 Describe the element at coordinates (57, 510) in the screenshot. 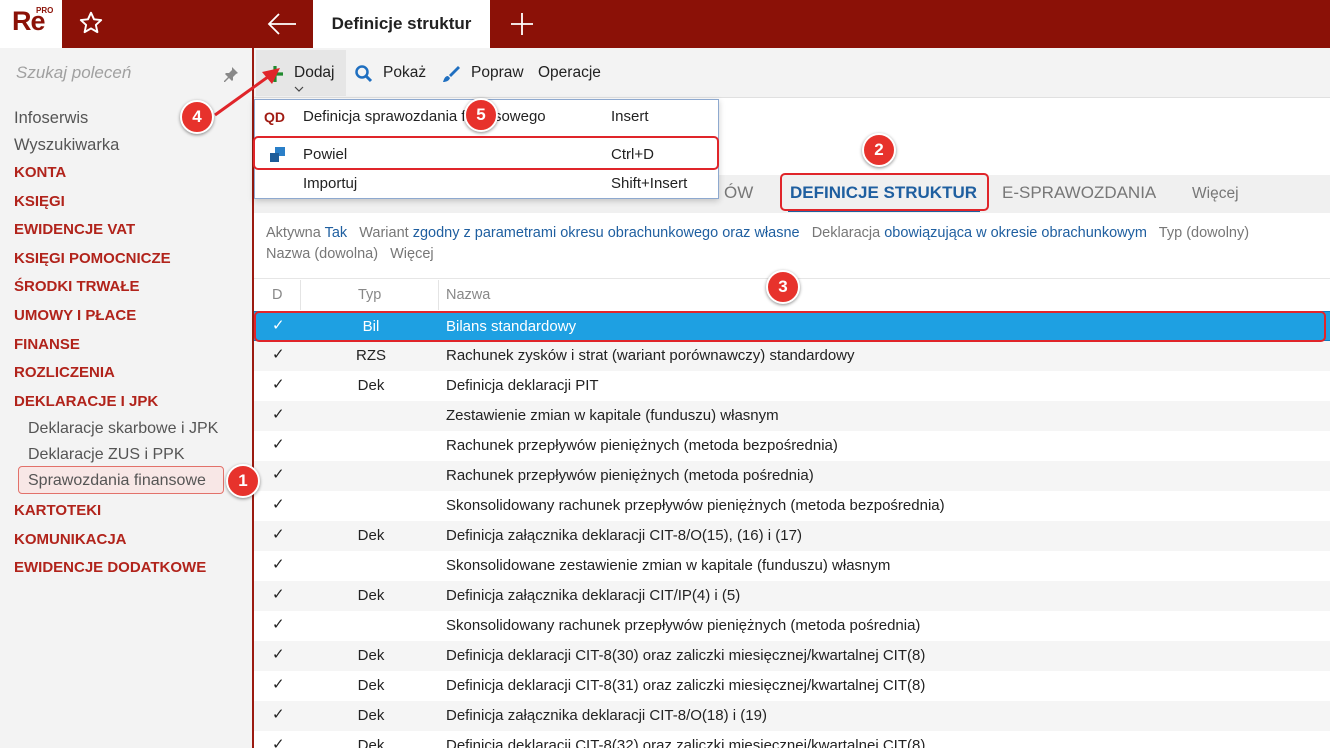

I see `sidebar-item: KARTOTEKI` at that location.